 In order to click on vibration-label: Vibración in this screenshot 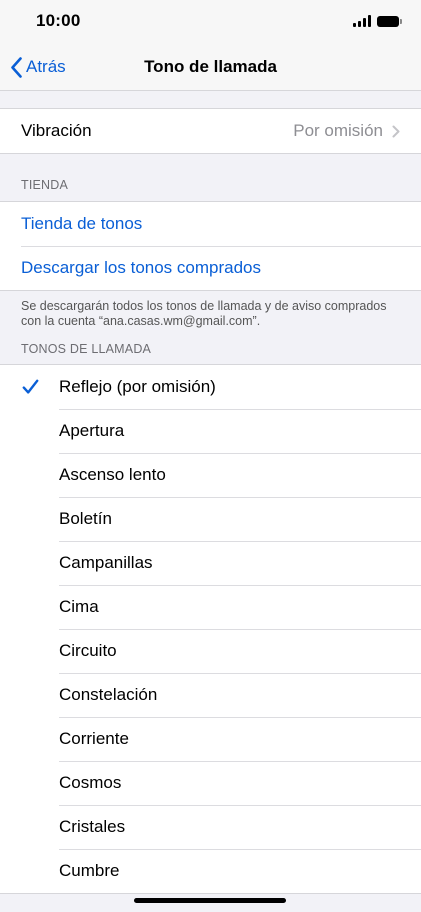, I will do `click(56, 130)`.